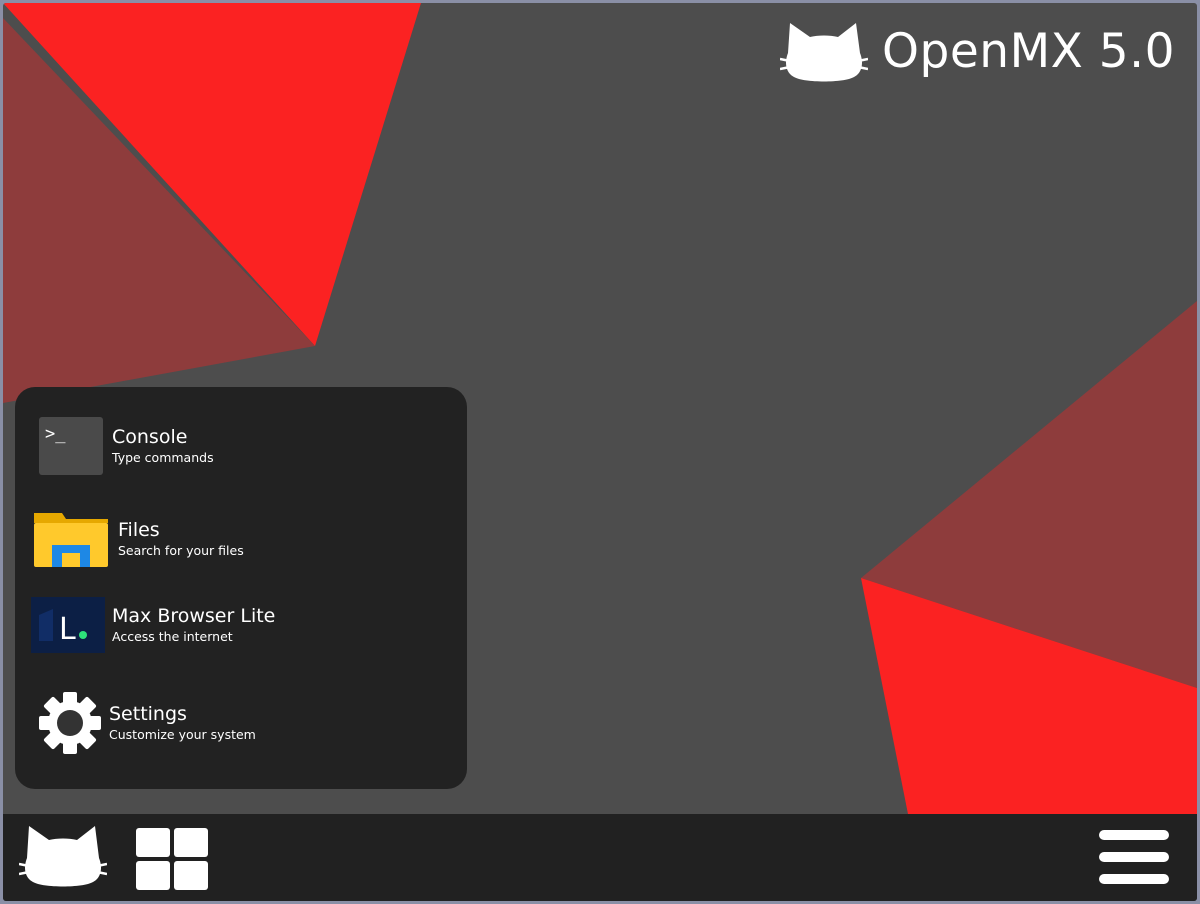  I want to click on browser-icon: L, so click(68, 625).